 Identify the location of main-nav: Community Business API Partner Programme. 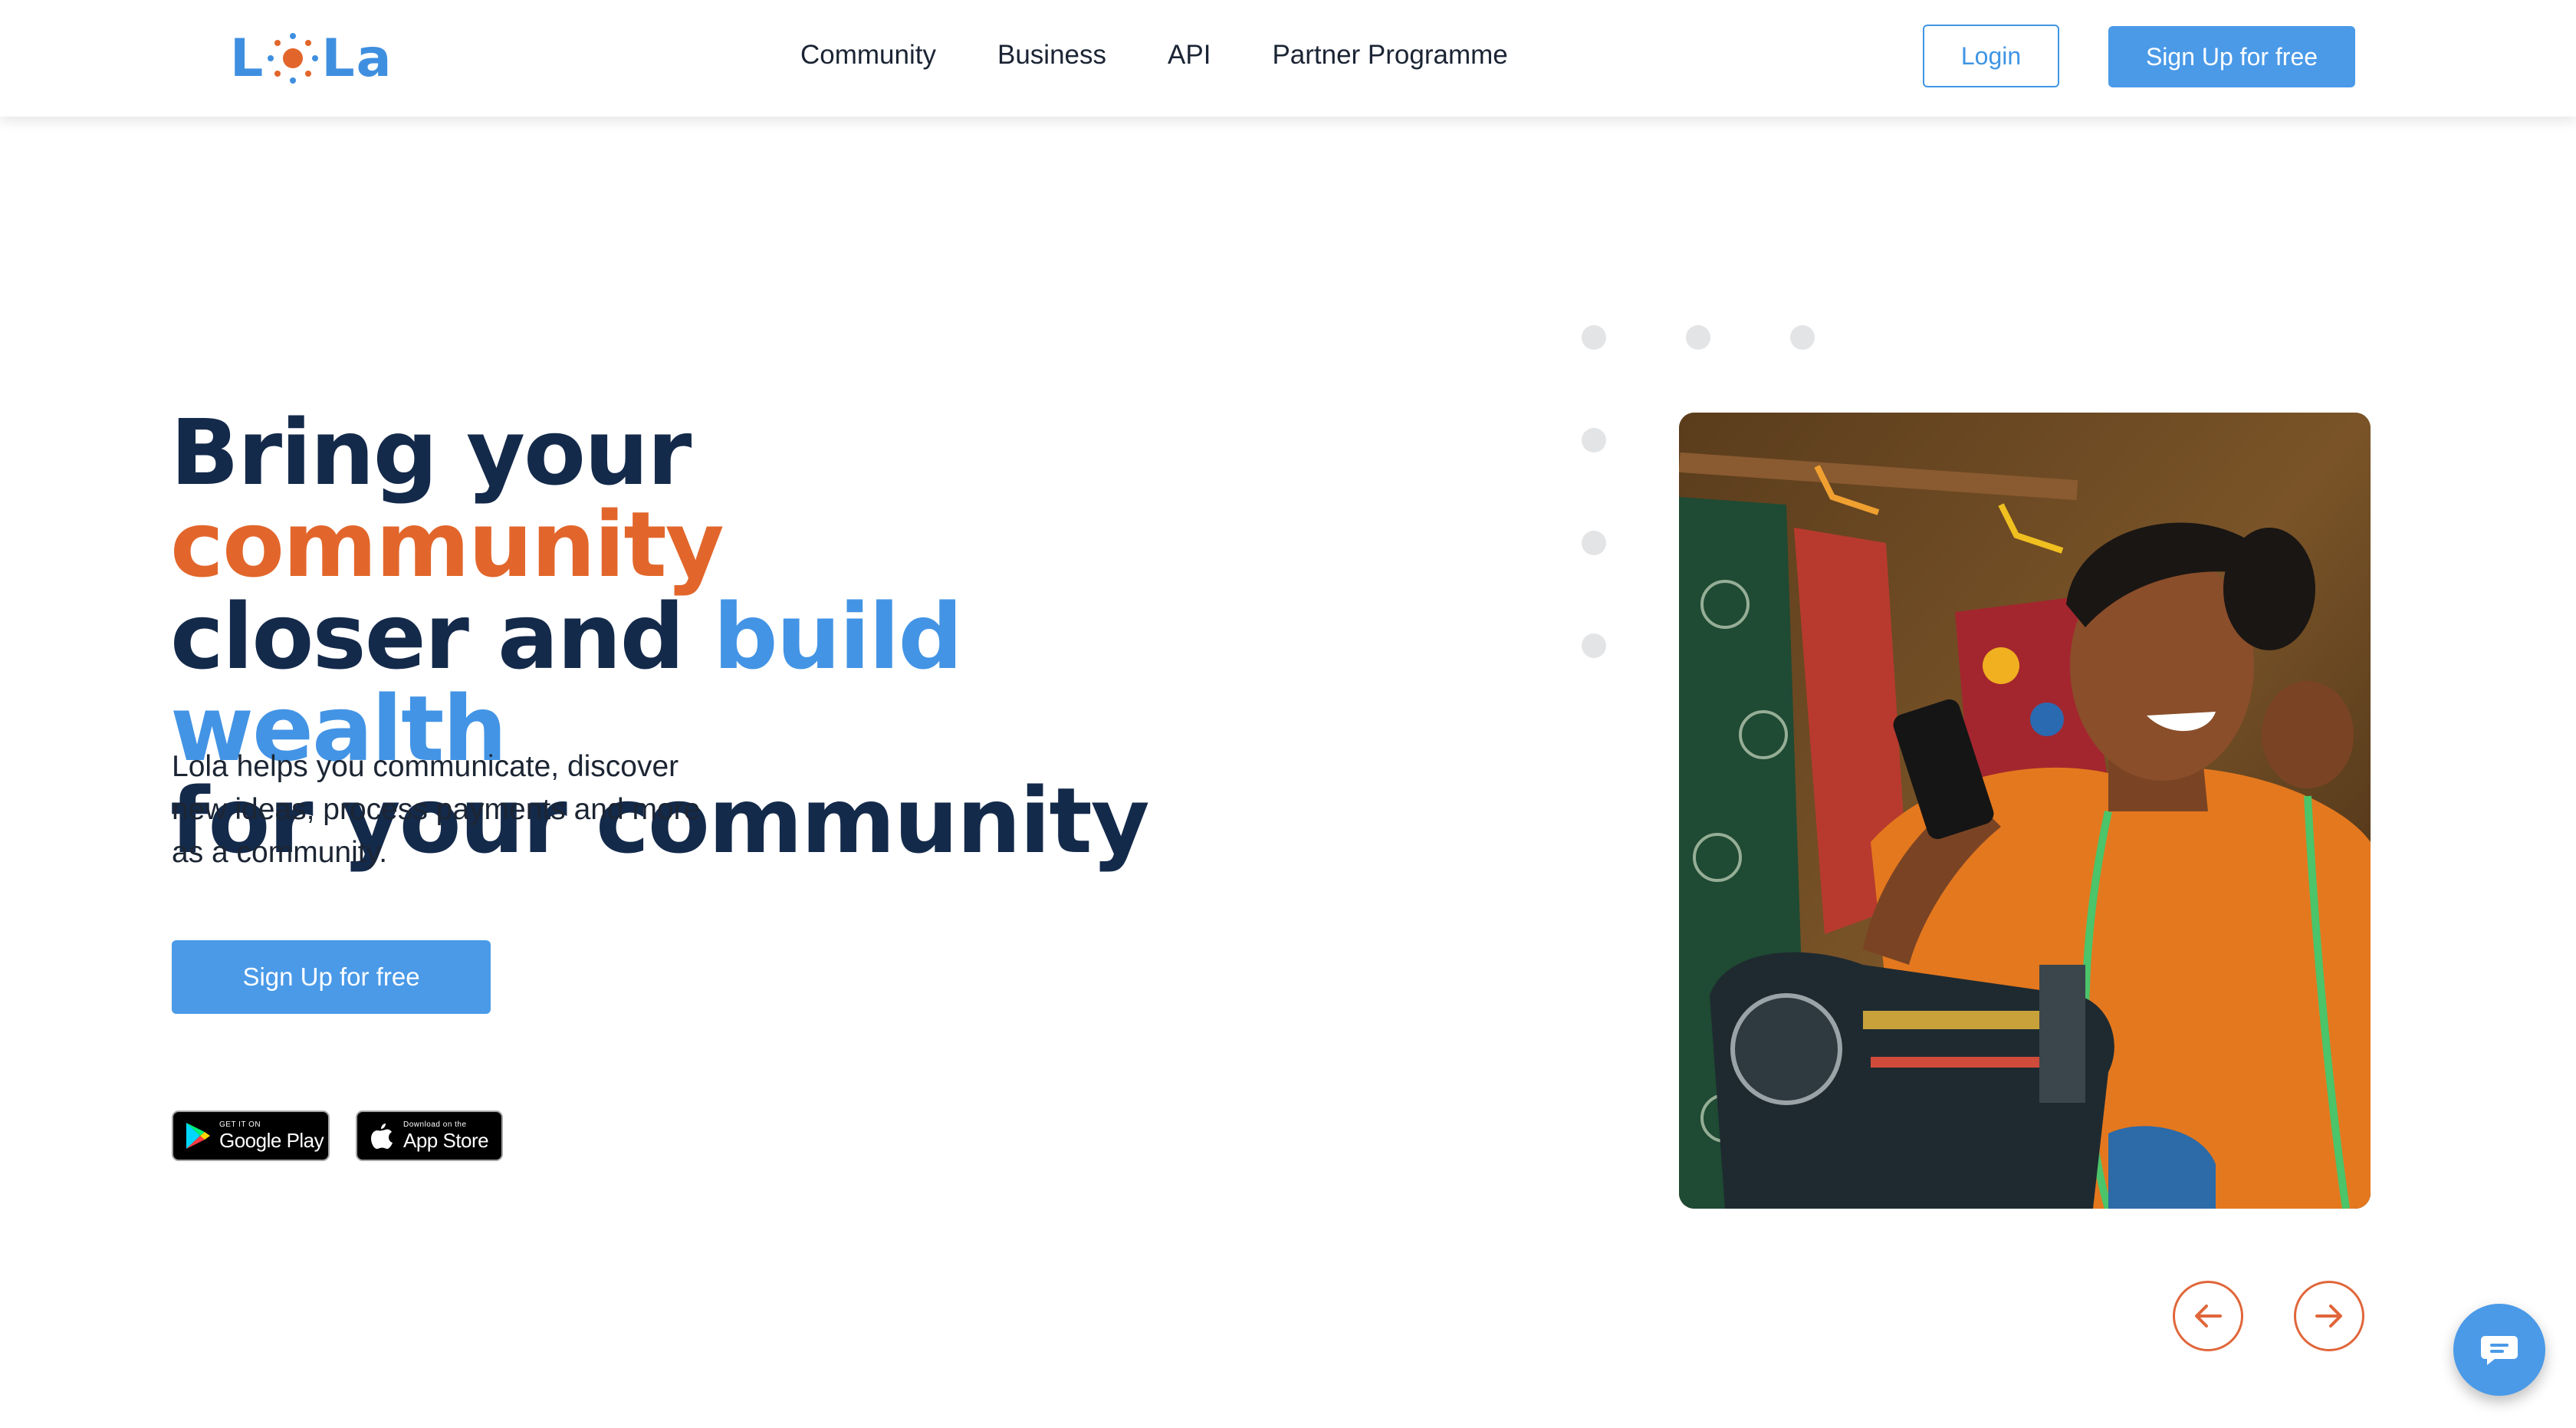
(1154, 55).